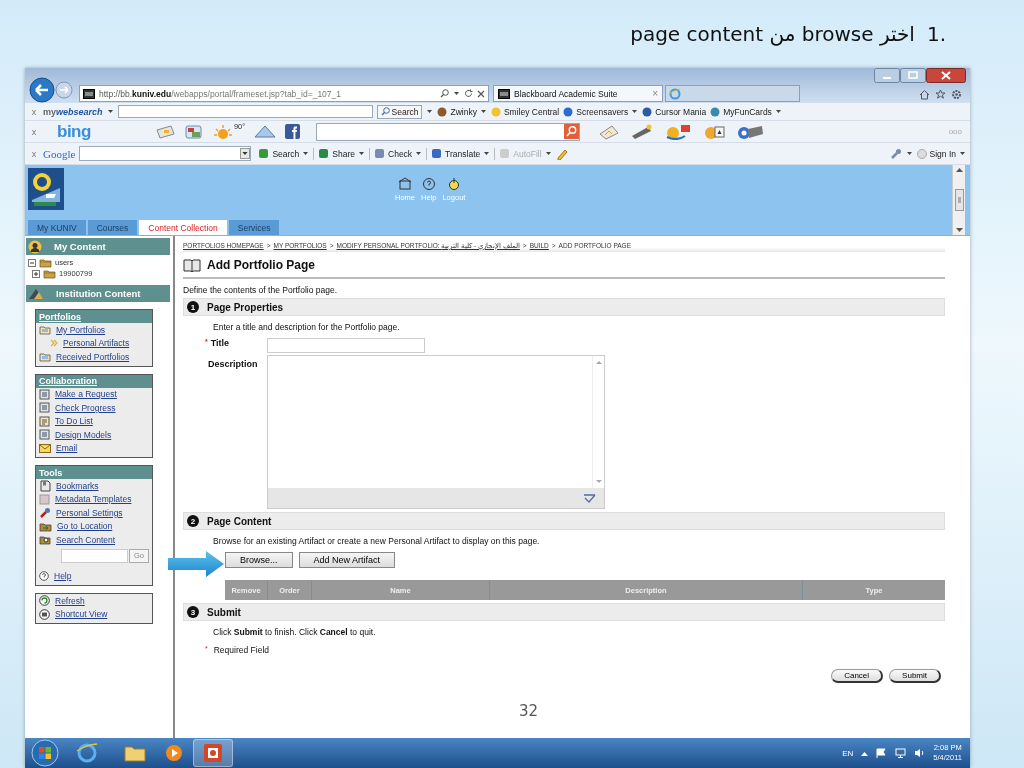  I want to click on dropdown-button, so click(245, 153).